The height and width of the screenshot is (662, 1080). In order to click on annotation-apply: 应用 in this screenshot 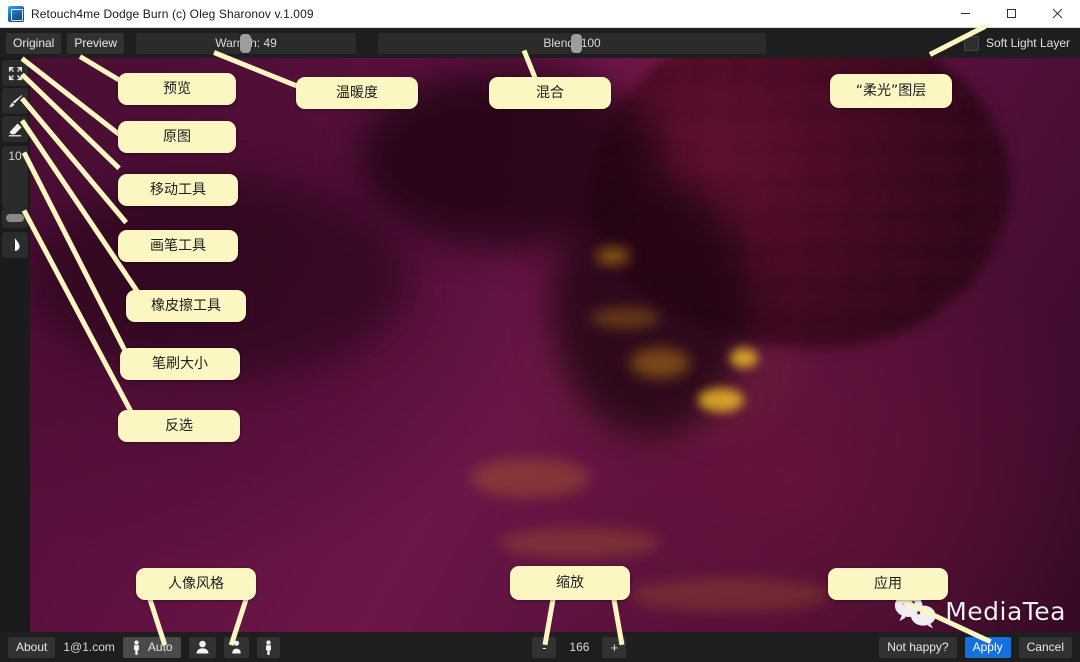, I will do `click(888, 584)`.